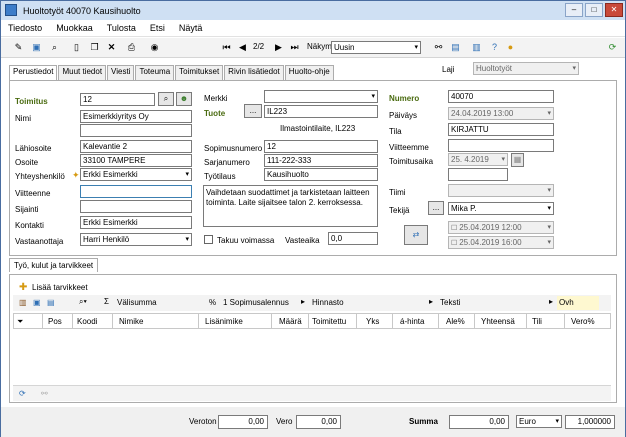  What do you see at coordinates (208, 239) in the screenshot?
I see `takuu-checkbox` at bounding box center [208, 239].